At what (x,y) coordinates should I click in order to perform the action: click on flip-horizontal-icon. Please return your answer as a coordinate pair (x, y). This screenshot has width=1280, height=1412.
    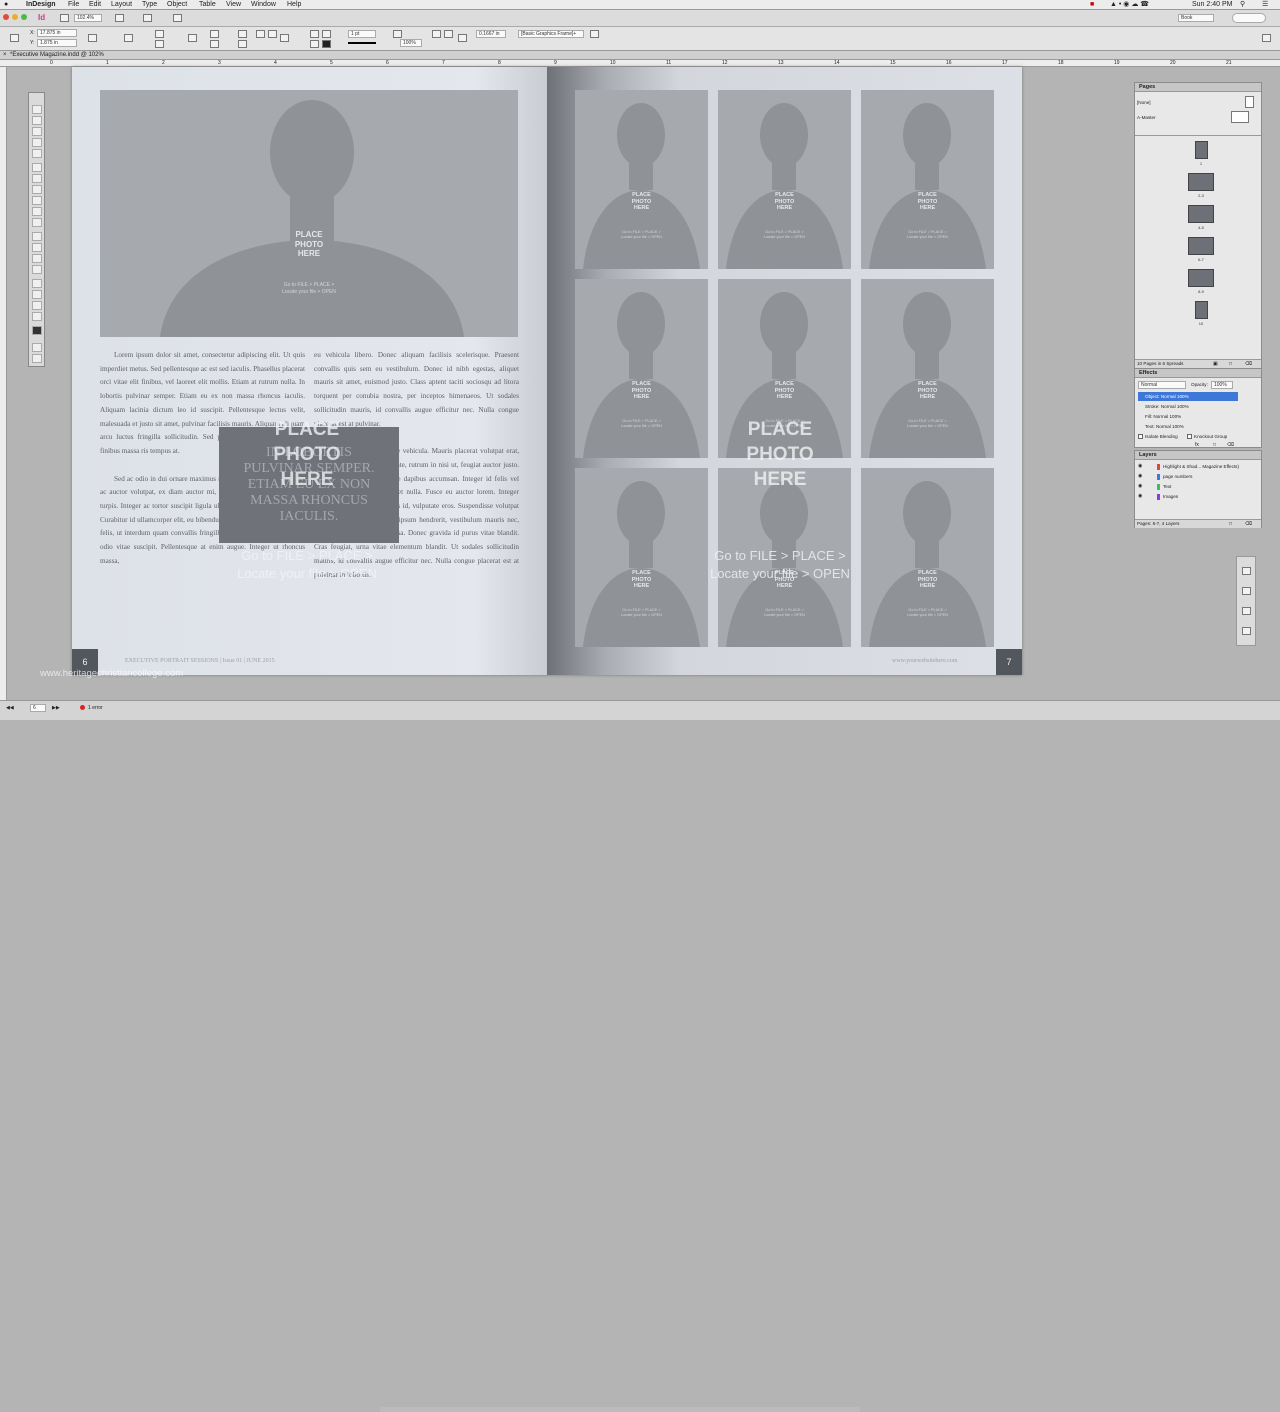
    Looking at the image, I should click on (242, 34).